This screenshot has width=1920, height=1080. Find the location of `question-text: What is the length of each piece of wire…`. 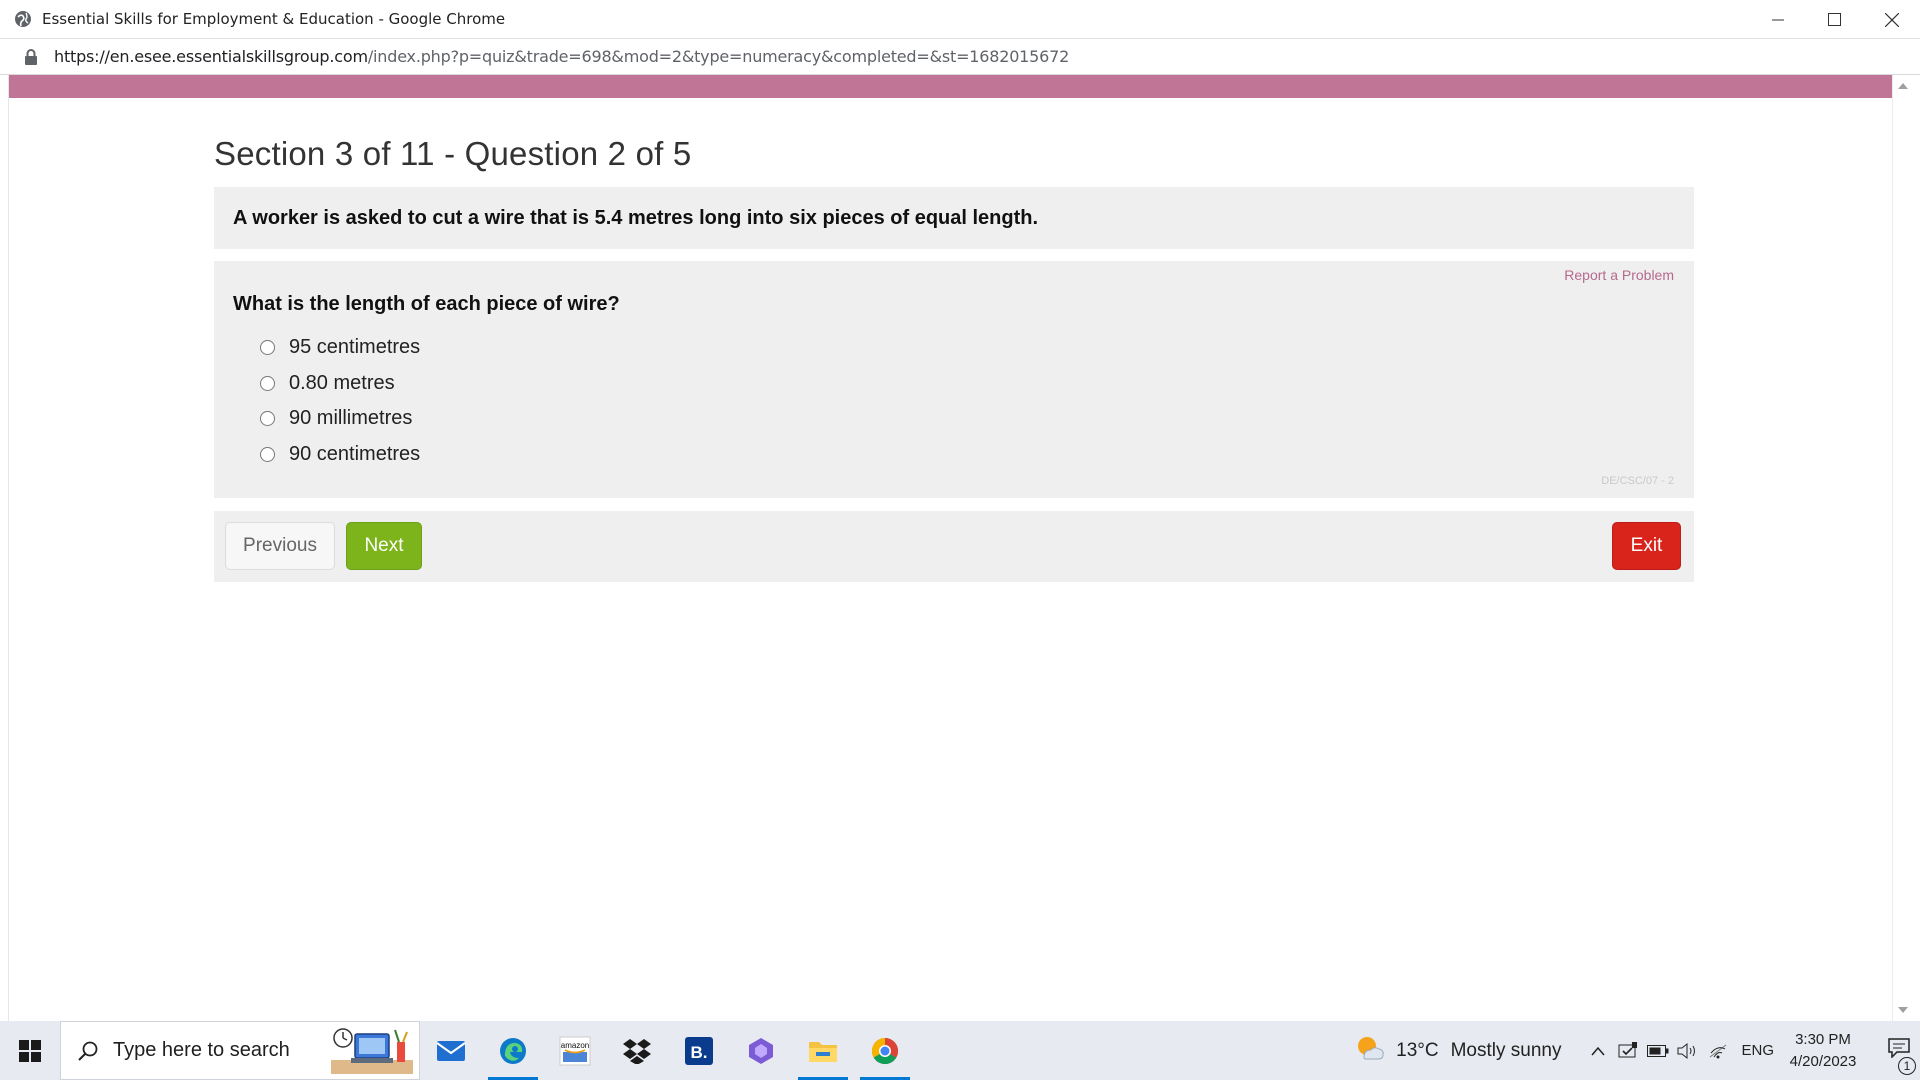

question-text: What is the length of each piece of wire… is located at coordinates (426, 304).